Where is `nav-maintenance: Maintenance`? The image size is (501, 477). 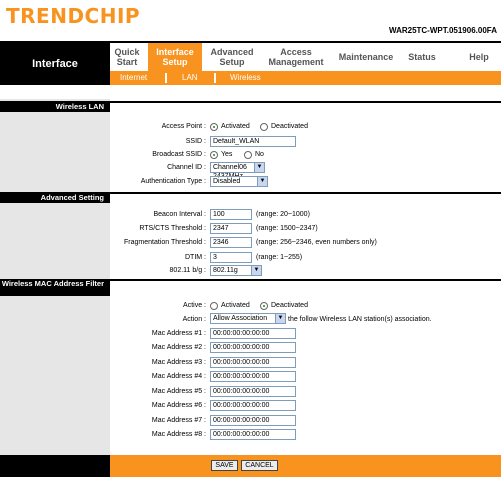
nav-maintenance: Maintenance is located at coordinates (366, 57).